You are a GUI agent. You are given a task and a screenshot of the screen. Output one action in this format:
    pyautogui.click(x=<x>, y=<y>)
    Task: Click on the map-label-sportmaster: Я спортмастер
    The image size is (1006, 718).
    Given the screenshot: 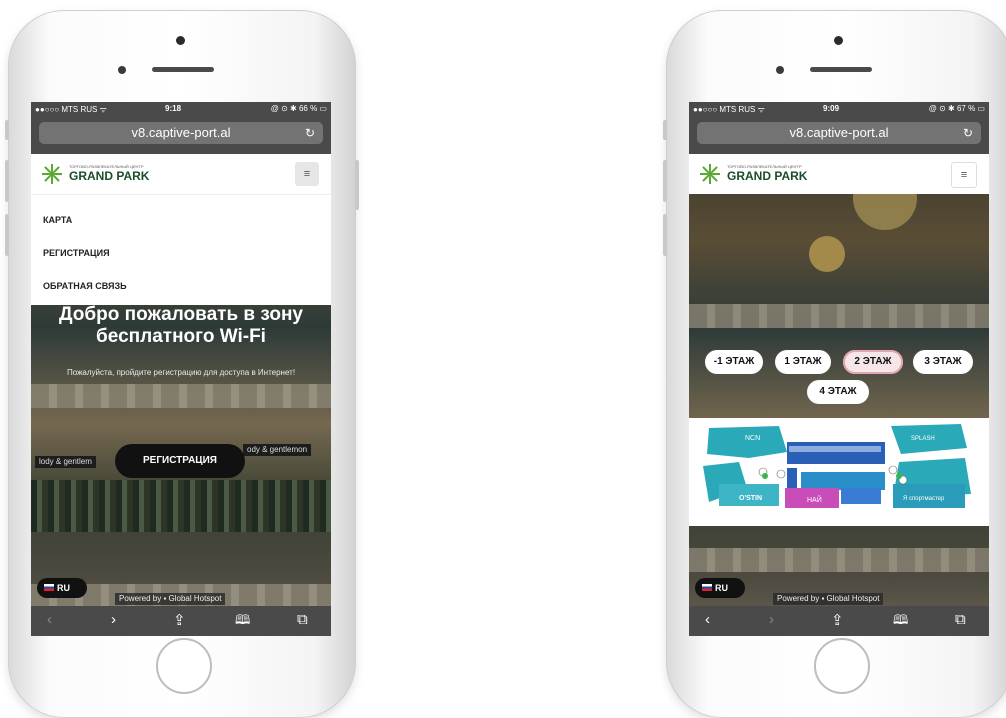 What is the action you would take?
    pyautogui.click(x=924, y=499)
    